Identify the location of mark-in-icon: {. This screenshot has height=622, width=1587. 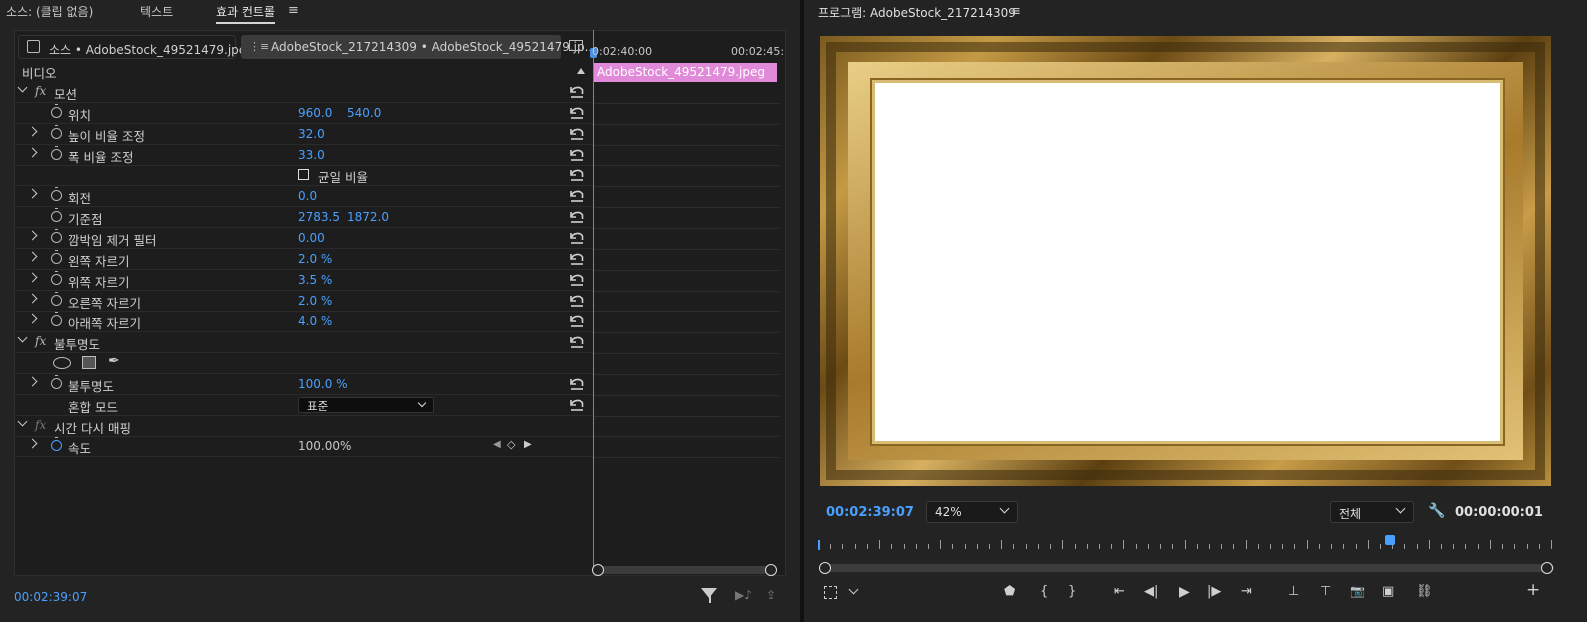
(1044, 591).